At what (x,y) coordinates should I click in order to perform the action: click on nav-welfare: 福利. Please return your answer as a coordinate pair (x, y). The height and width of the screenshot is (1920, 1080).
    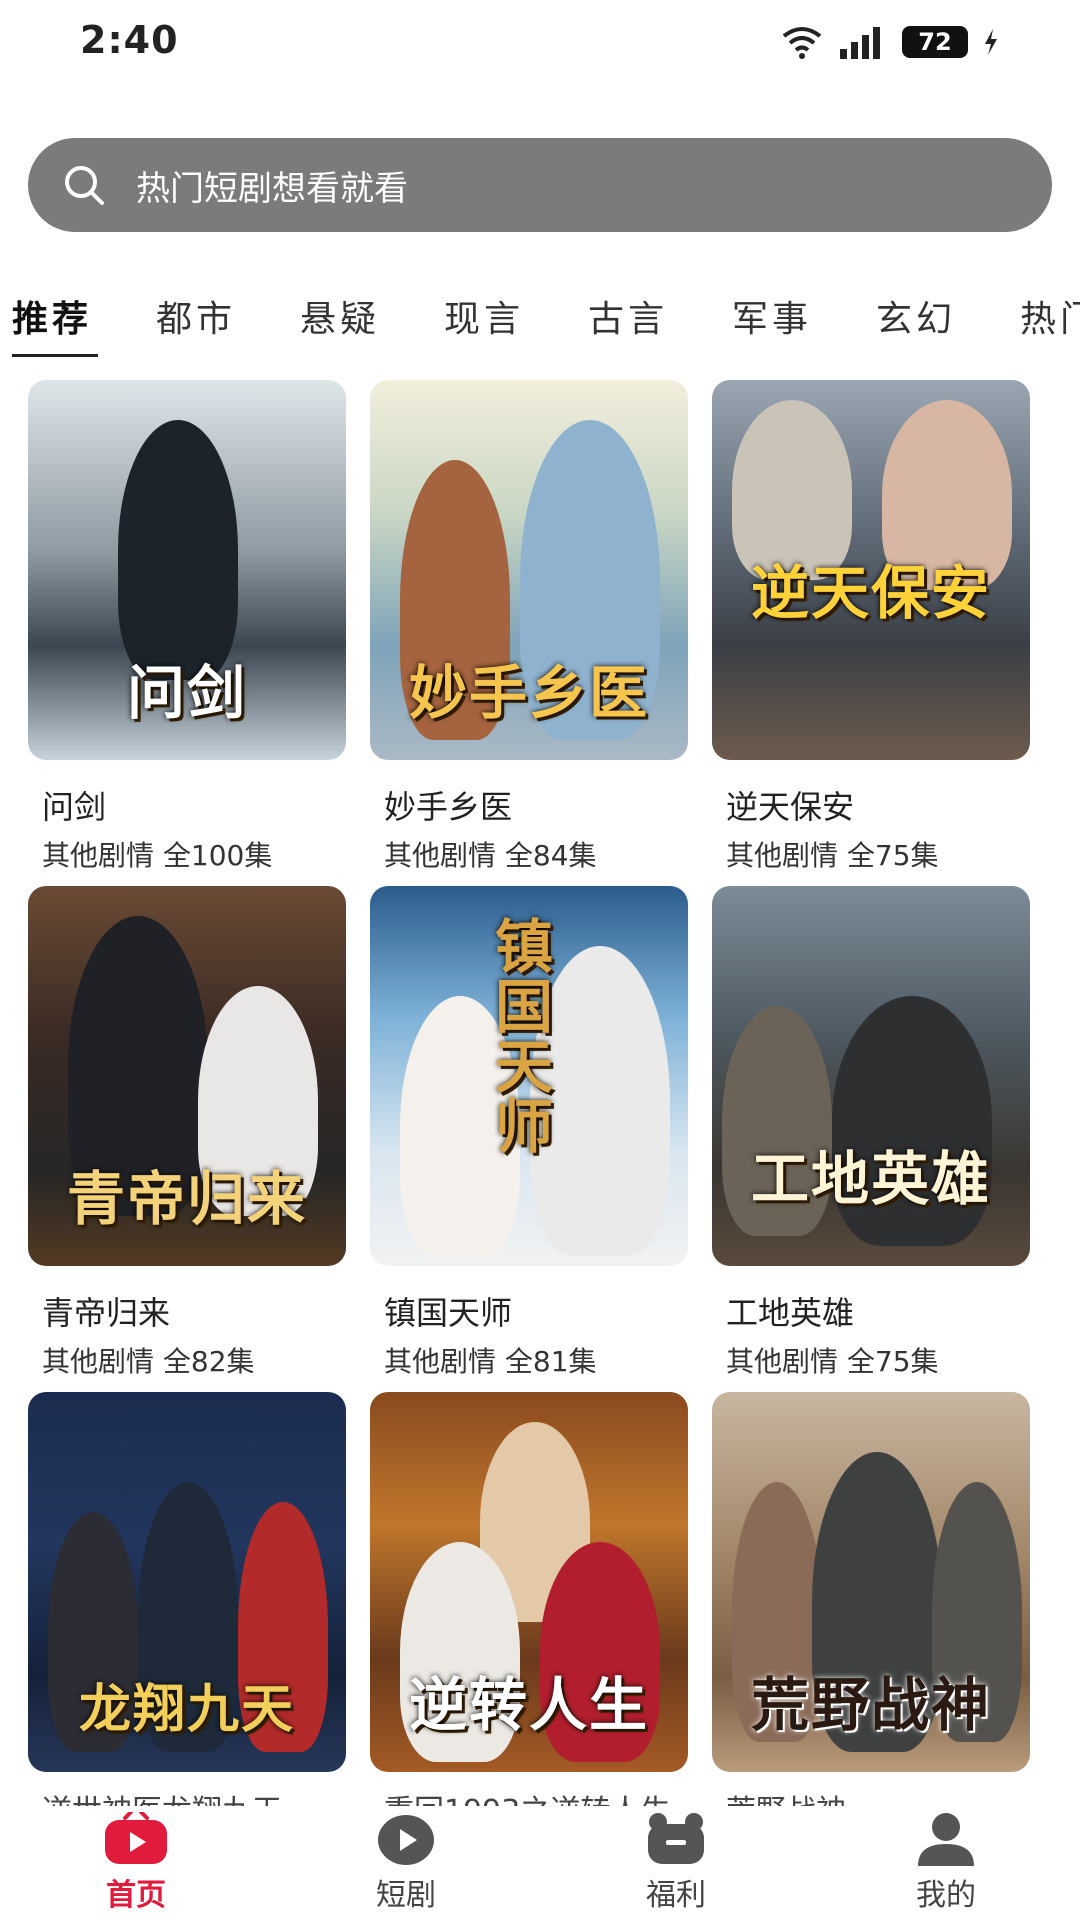
    Looking at the image, I should click on (676, 1863).